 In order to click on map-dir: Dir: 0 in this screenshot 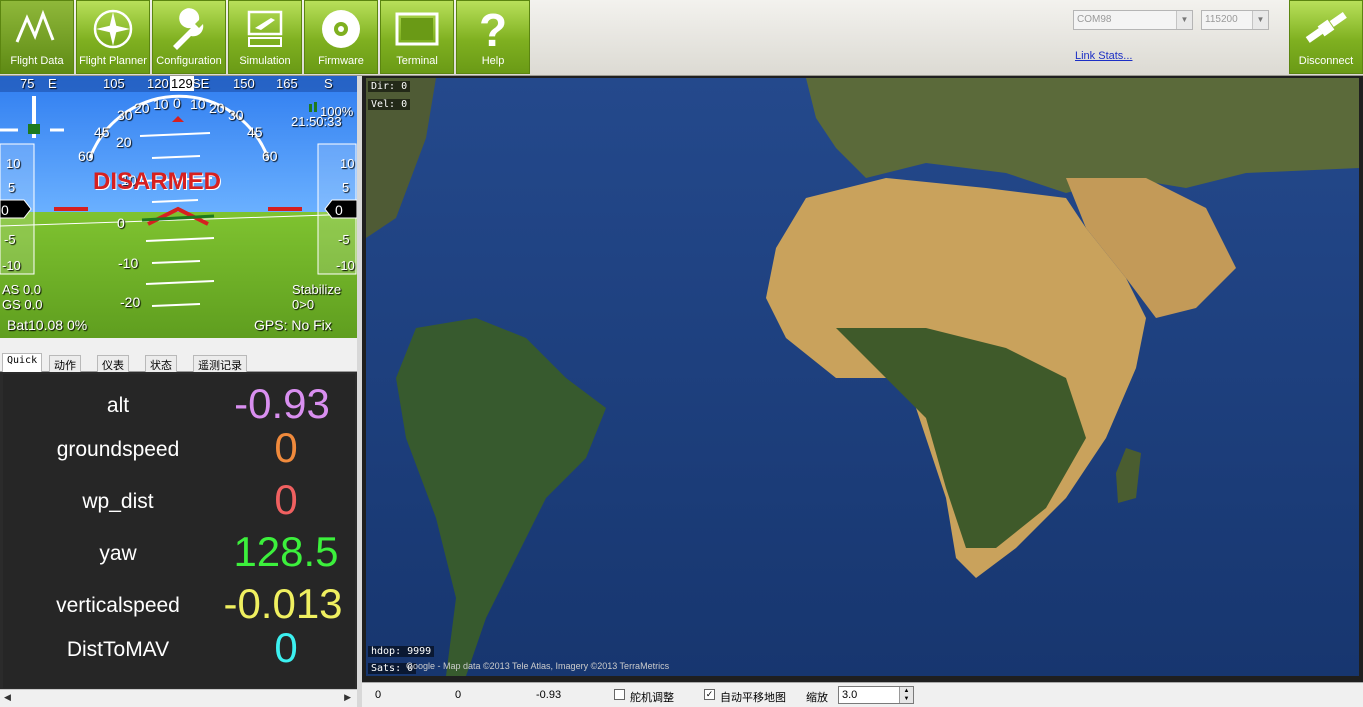, I will do `click(389, 86)`.